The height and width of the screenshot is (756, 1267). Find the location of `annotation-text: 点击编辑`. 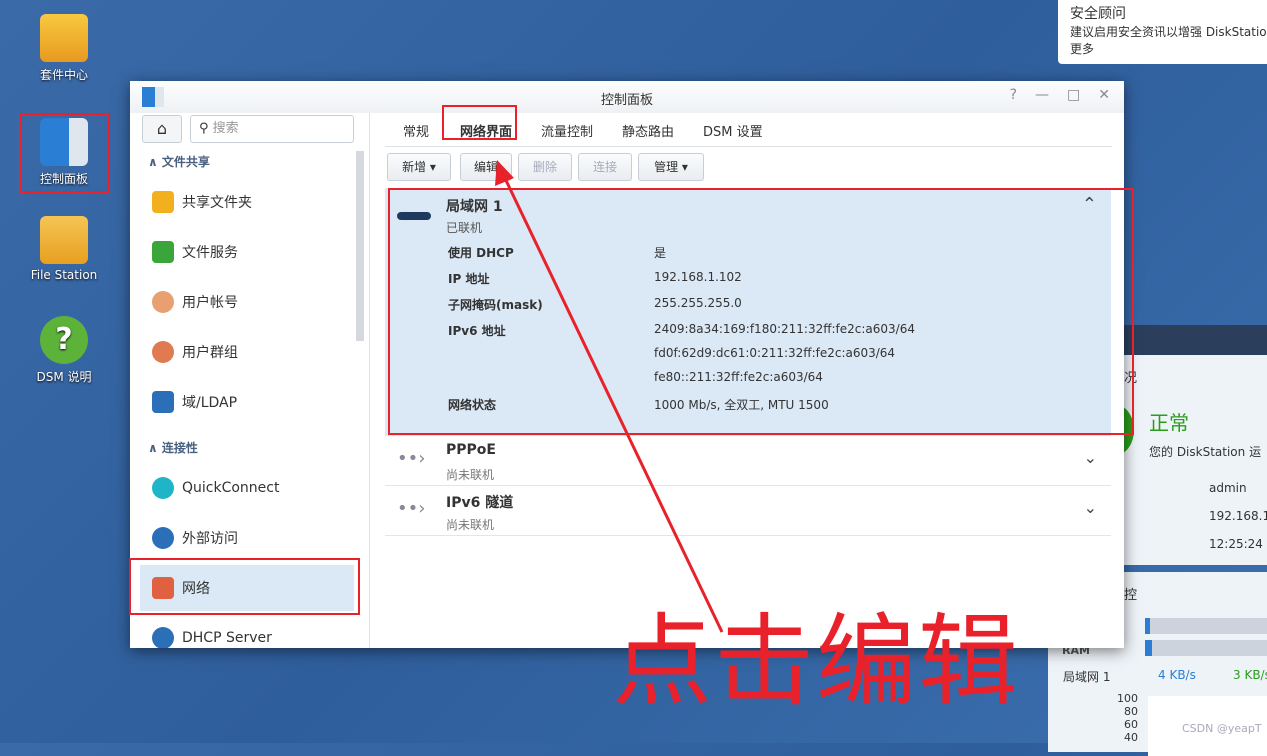

annotation-text: 点击编辑 is located at coordinates (816, 661).